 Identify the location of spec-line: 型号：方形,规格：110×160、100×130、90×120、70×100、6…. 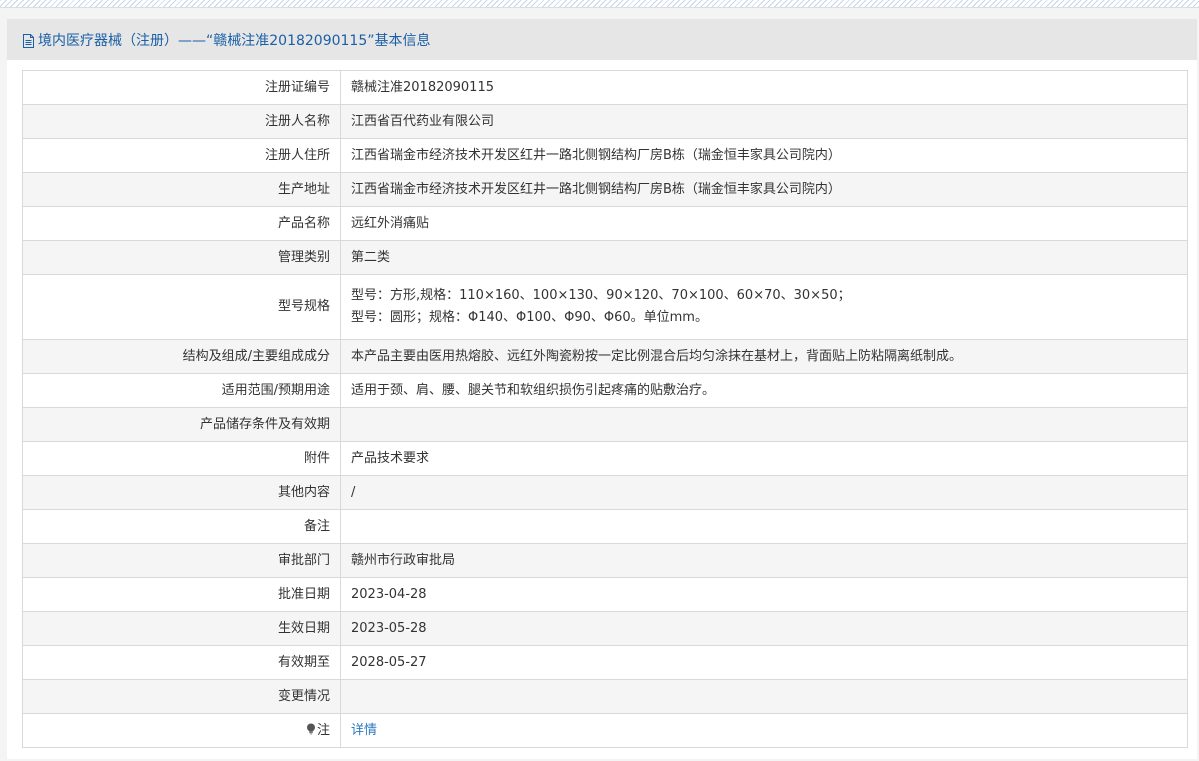
(601, 295).